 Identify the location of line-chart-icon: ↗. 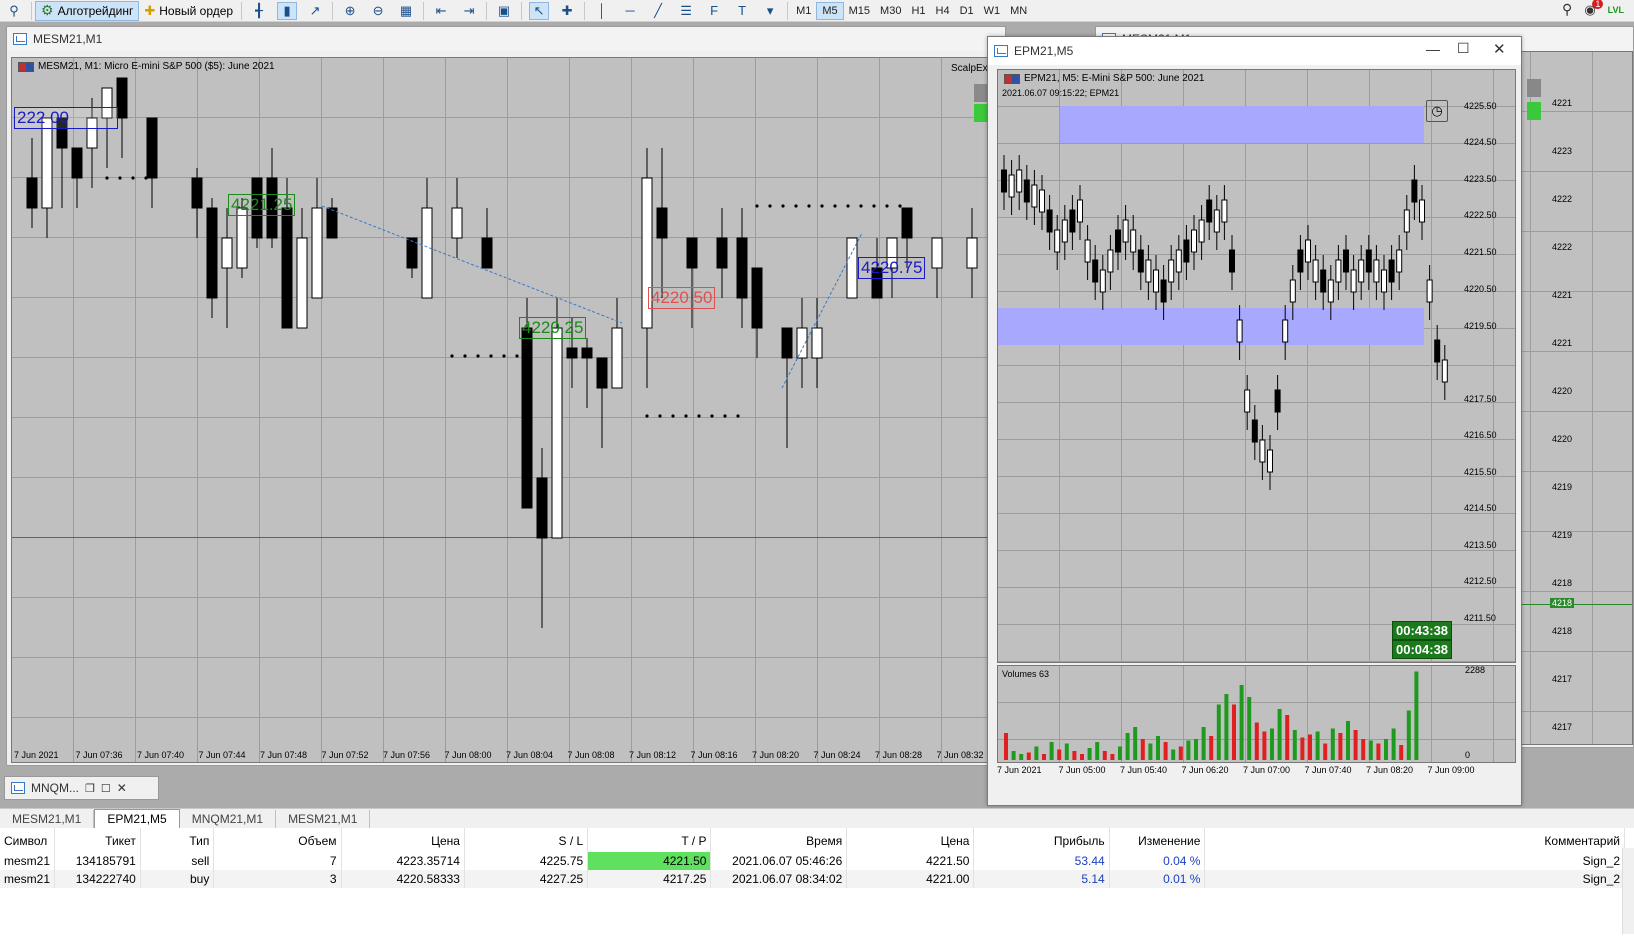
(315, 11).